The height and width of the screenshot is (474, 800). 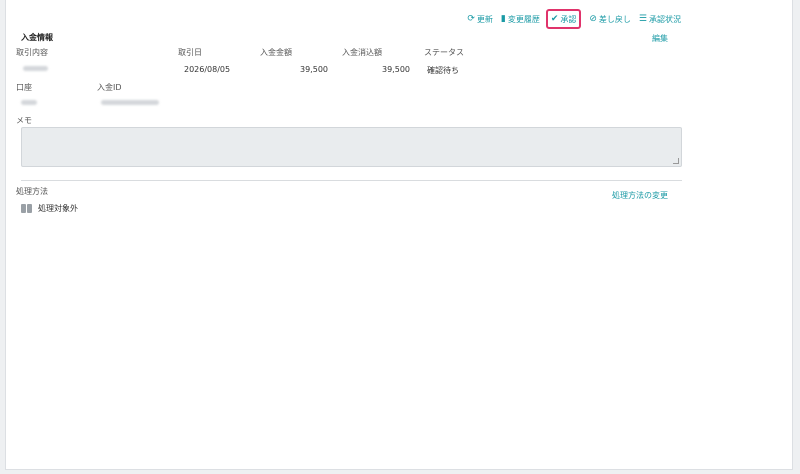 What do you see at coordinates (314, 69) in the screenshot?
I see `amount-value: 39,500` at bounding box center [314, 69].